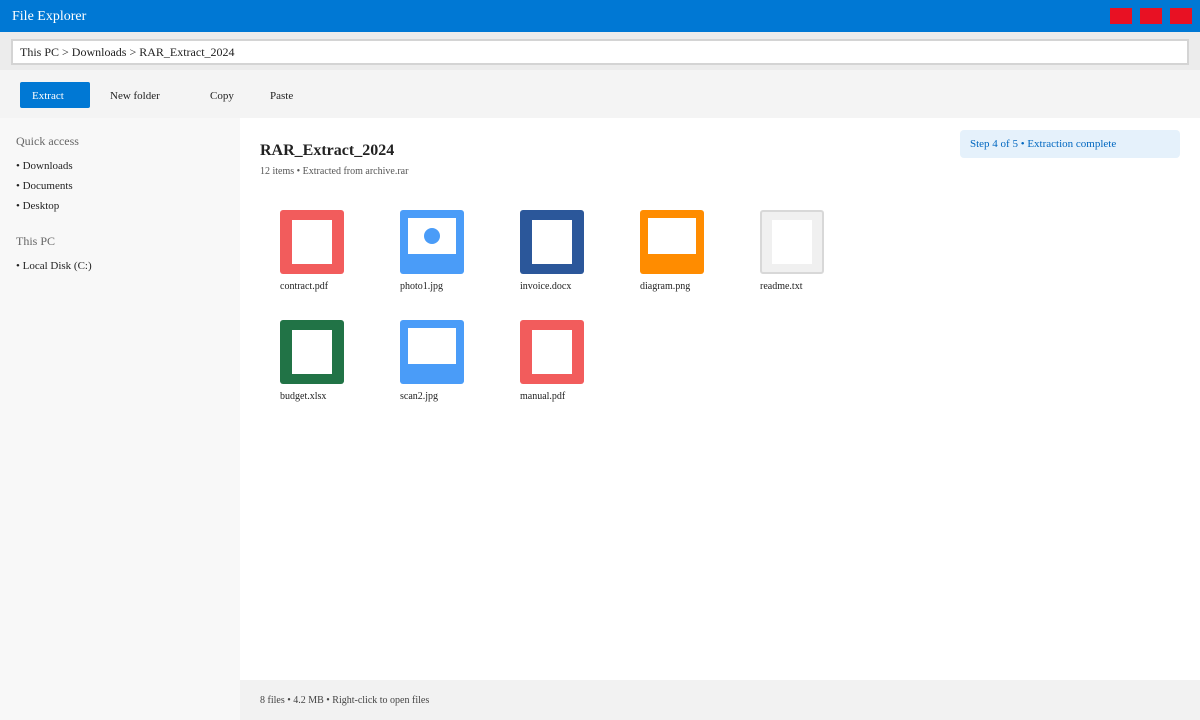  I want to click on excel-icon, so click(312, 352).